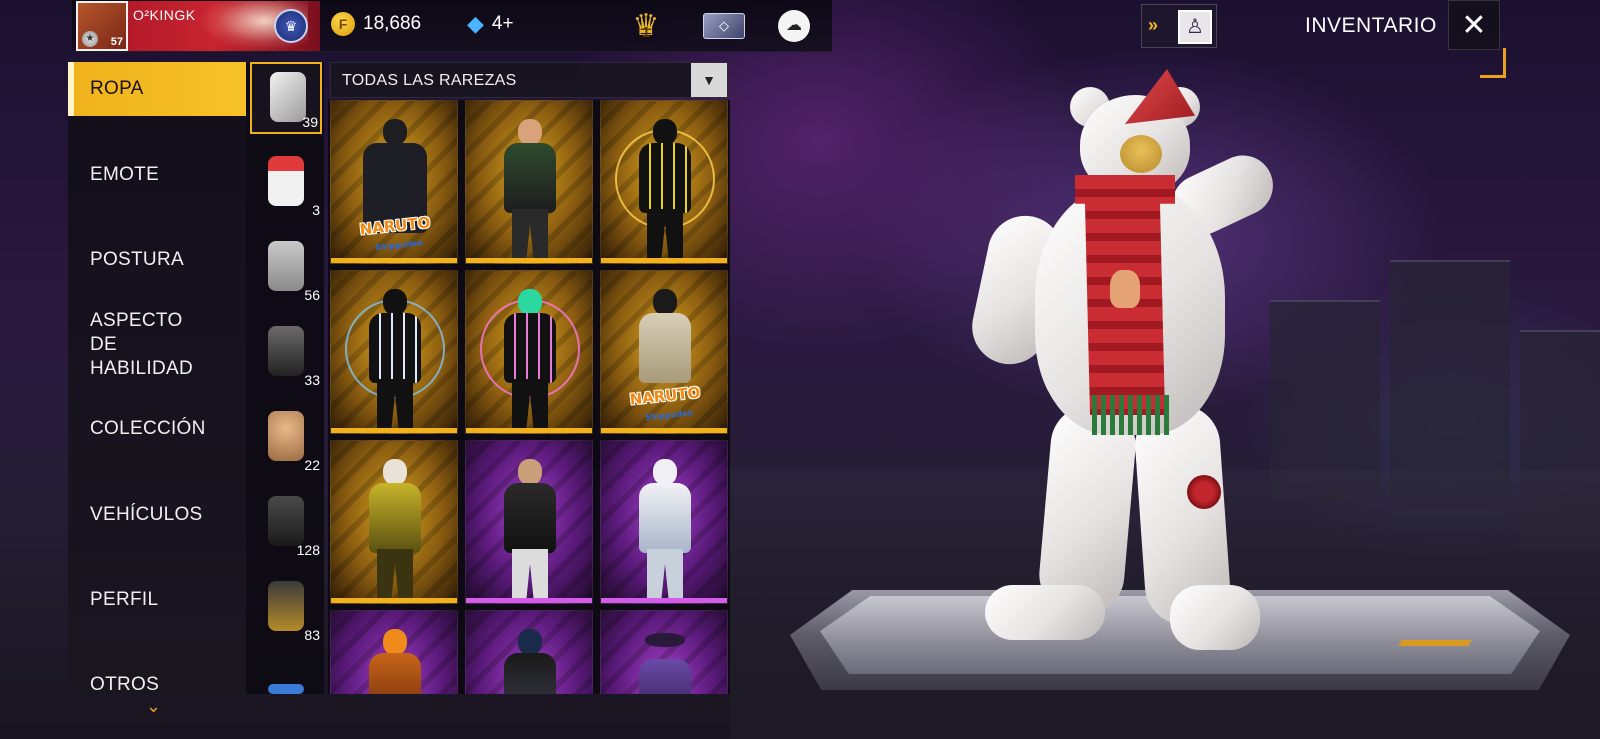  What do you see at coordinates (286, 606) in the screenshot?
I see `bottom-icon` at bounding box center [286, 606].